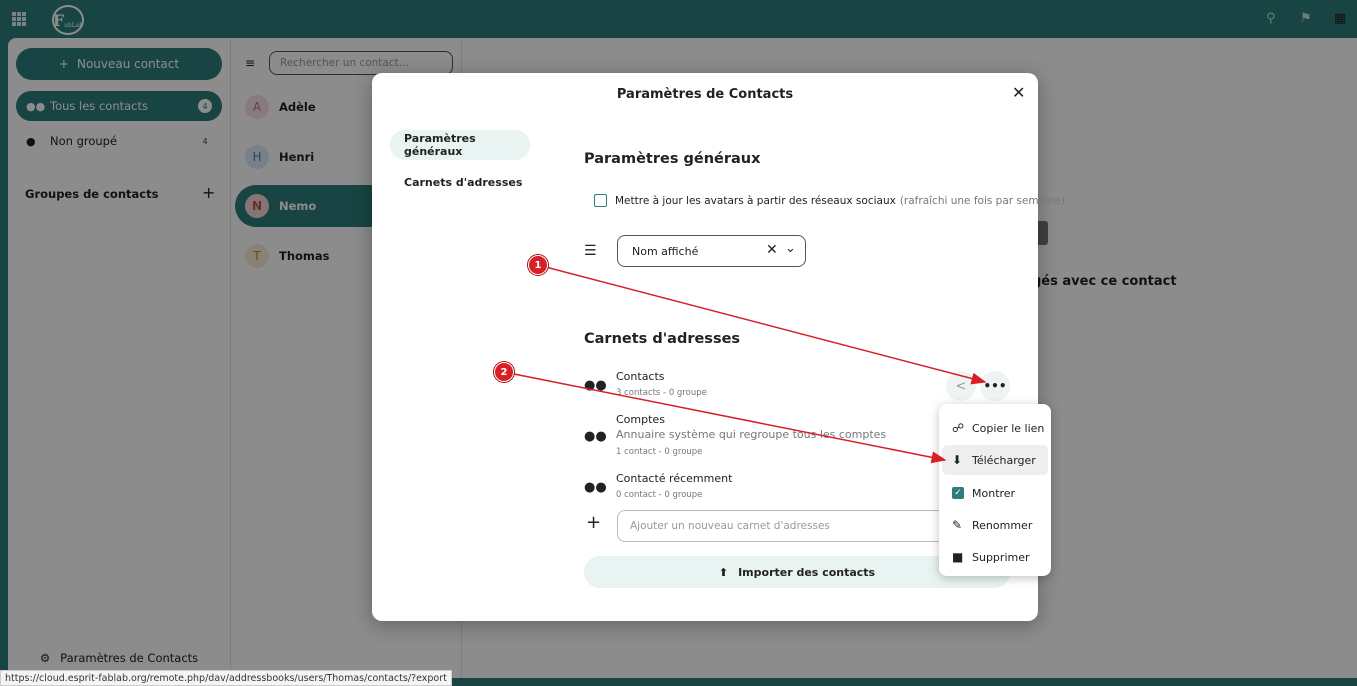 The height and width of the screenshot is (686, 1357). What do you see at coordinates (711, 251) in the screenshot?
I see `sort-select: Nom affiché ✕ ⌄` at bounding box center [711, 251].